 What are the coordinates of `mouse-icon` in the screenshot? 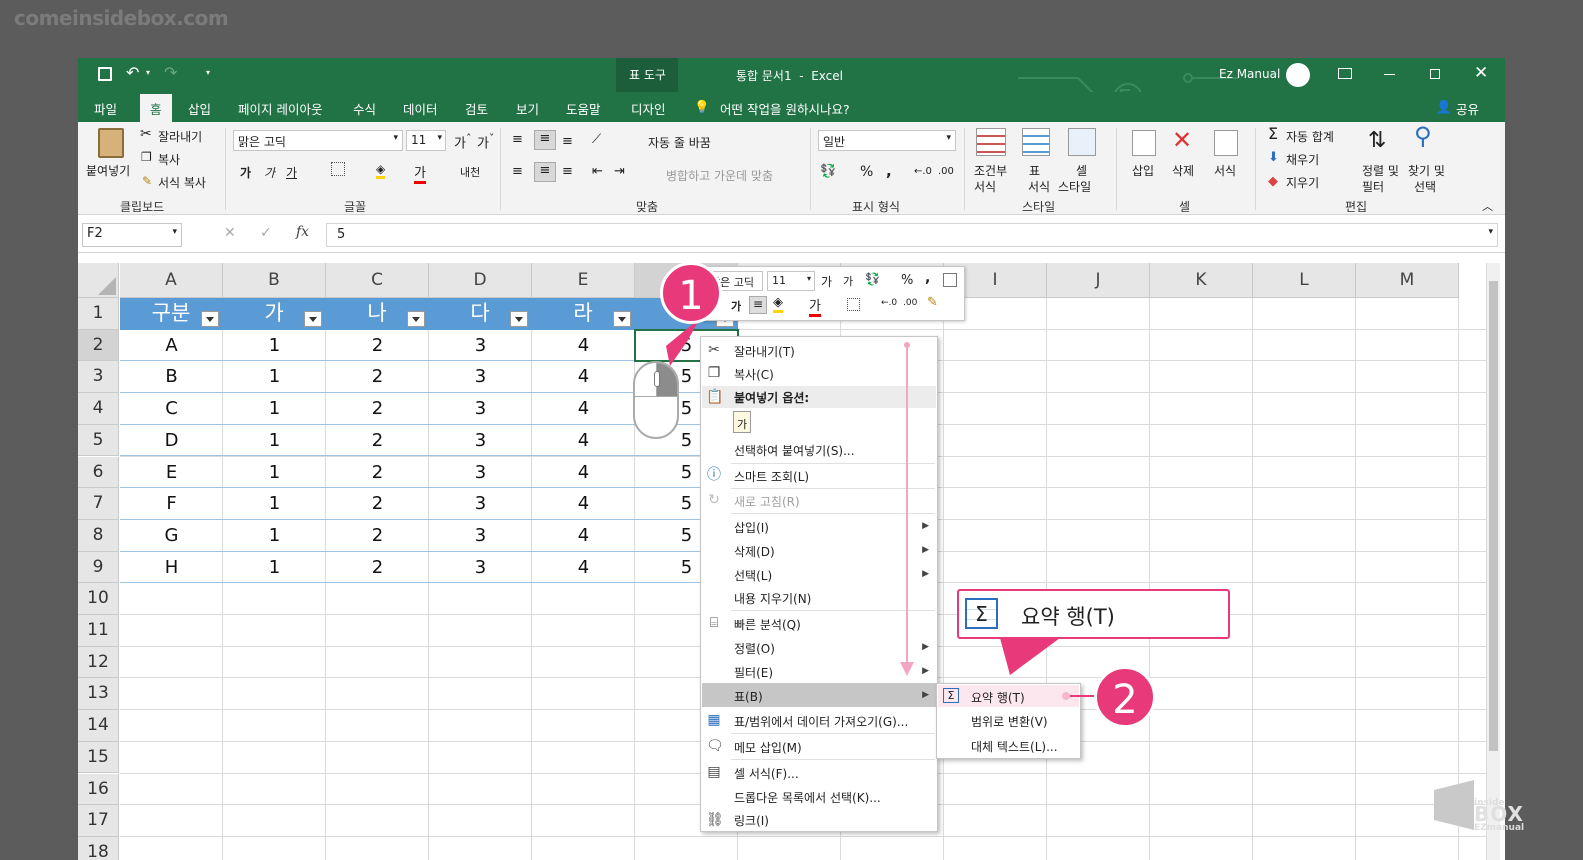 It's located at (656, 400).